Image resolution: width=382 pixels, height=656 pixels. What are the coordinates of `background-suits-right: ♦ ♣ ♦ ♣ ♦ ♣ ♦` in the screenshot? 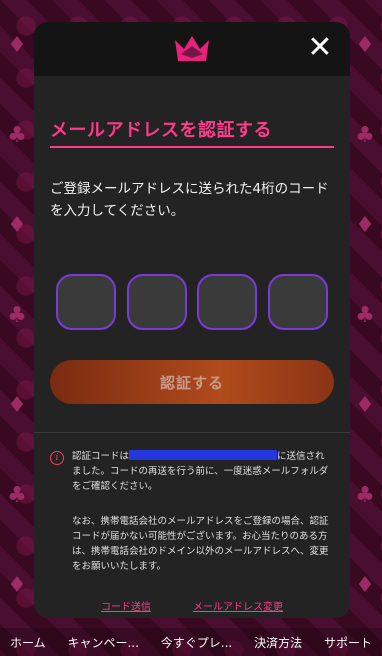 It's located at (365, 315).